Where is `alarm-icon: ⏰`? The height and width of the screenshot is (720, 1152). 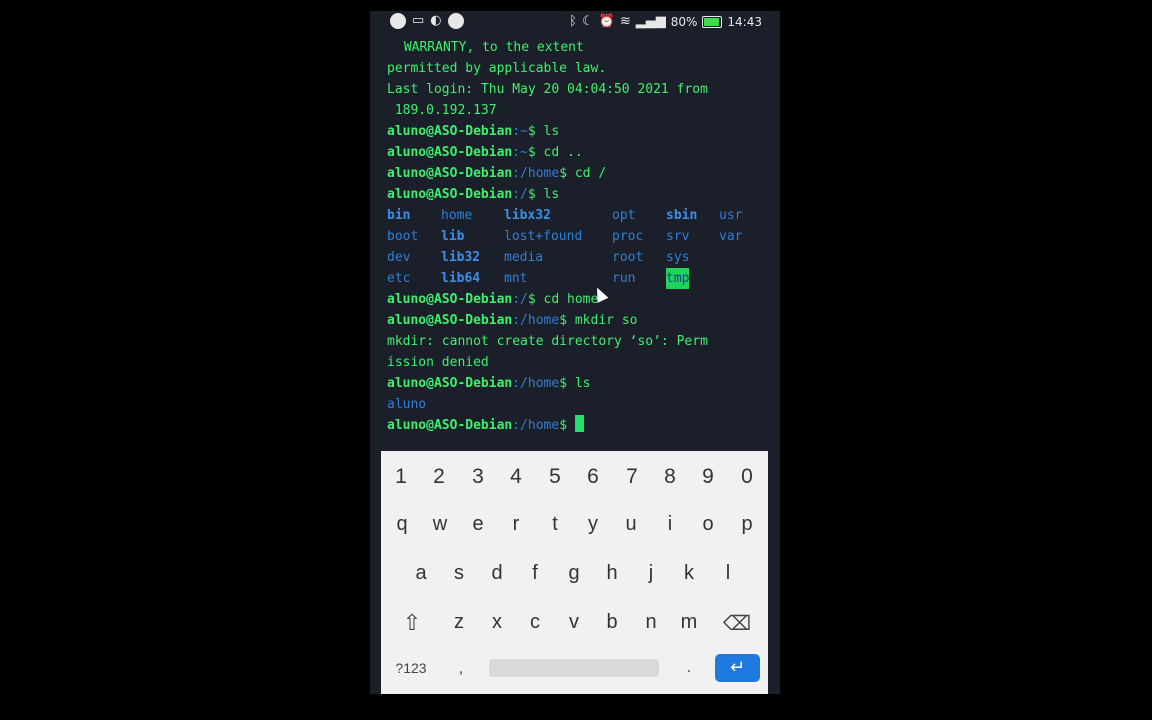 alarm-icon: ⏰ is located at coordinates (606, 21).